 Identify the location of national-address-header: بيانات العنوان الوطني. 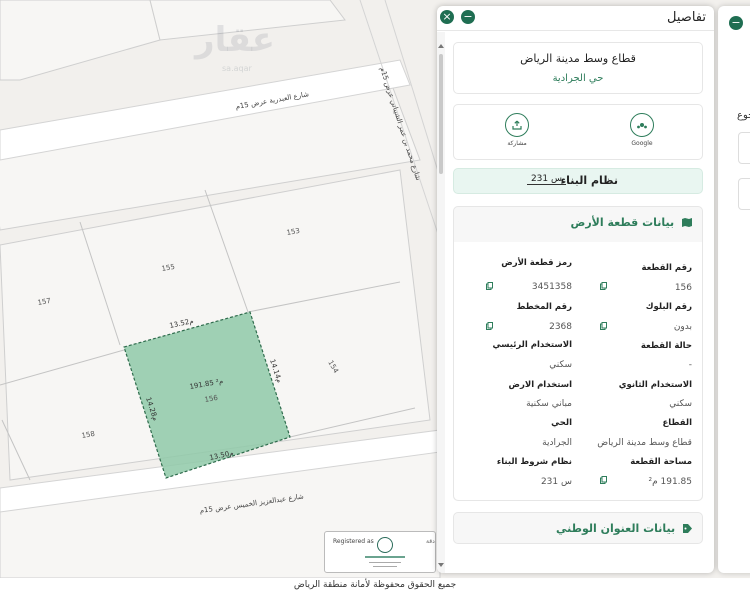
(624, 528).